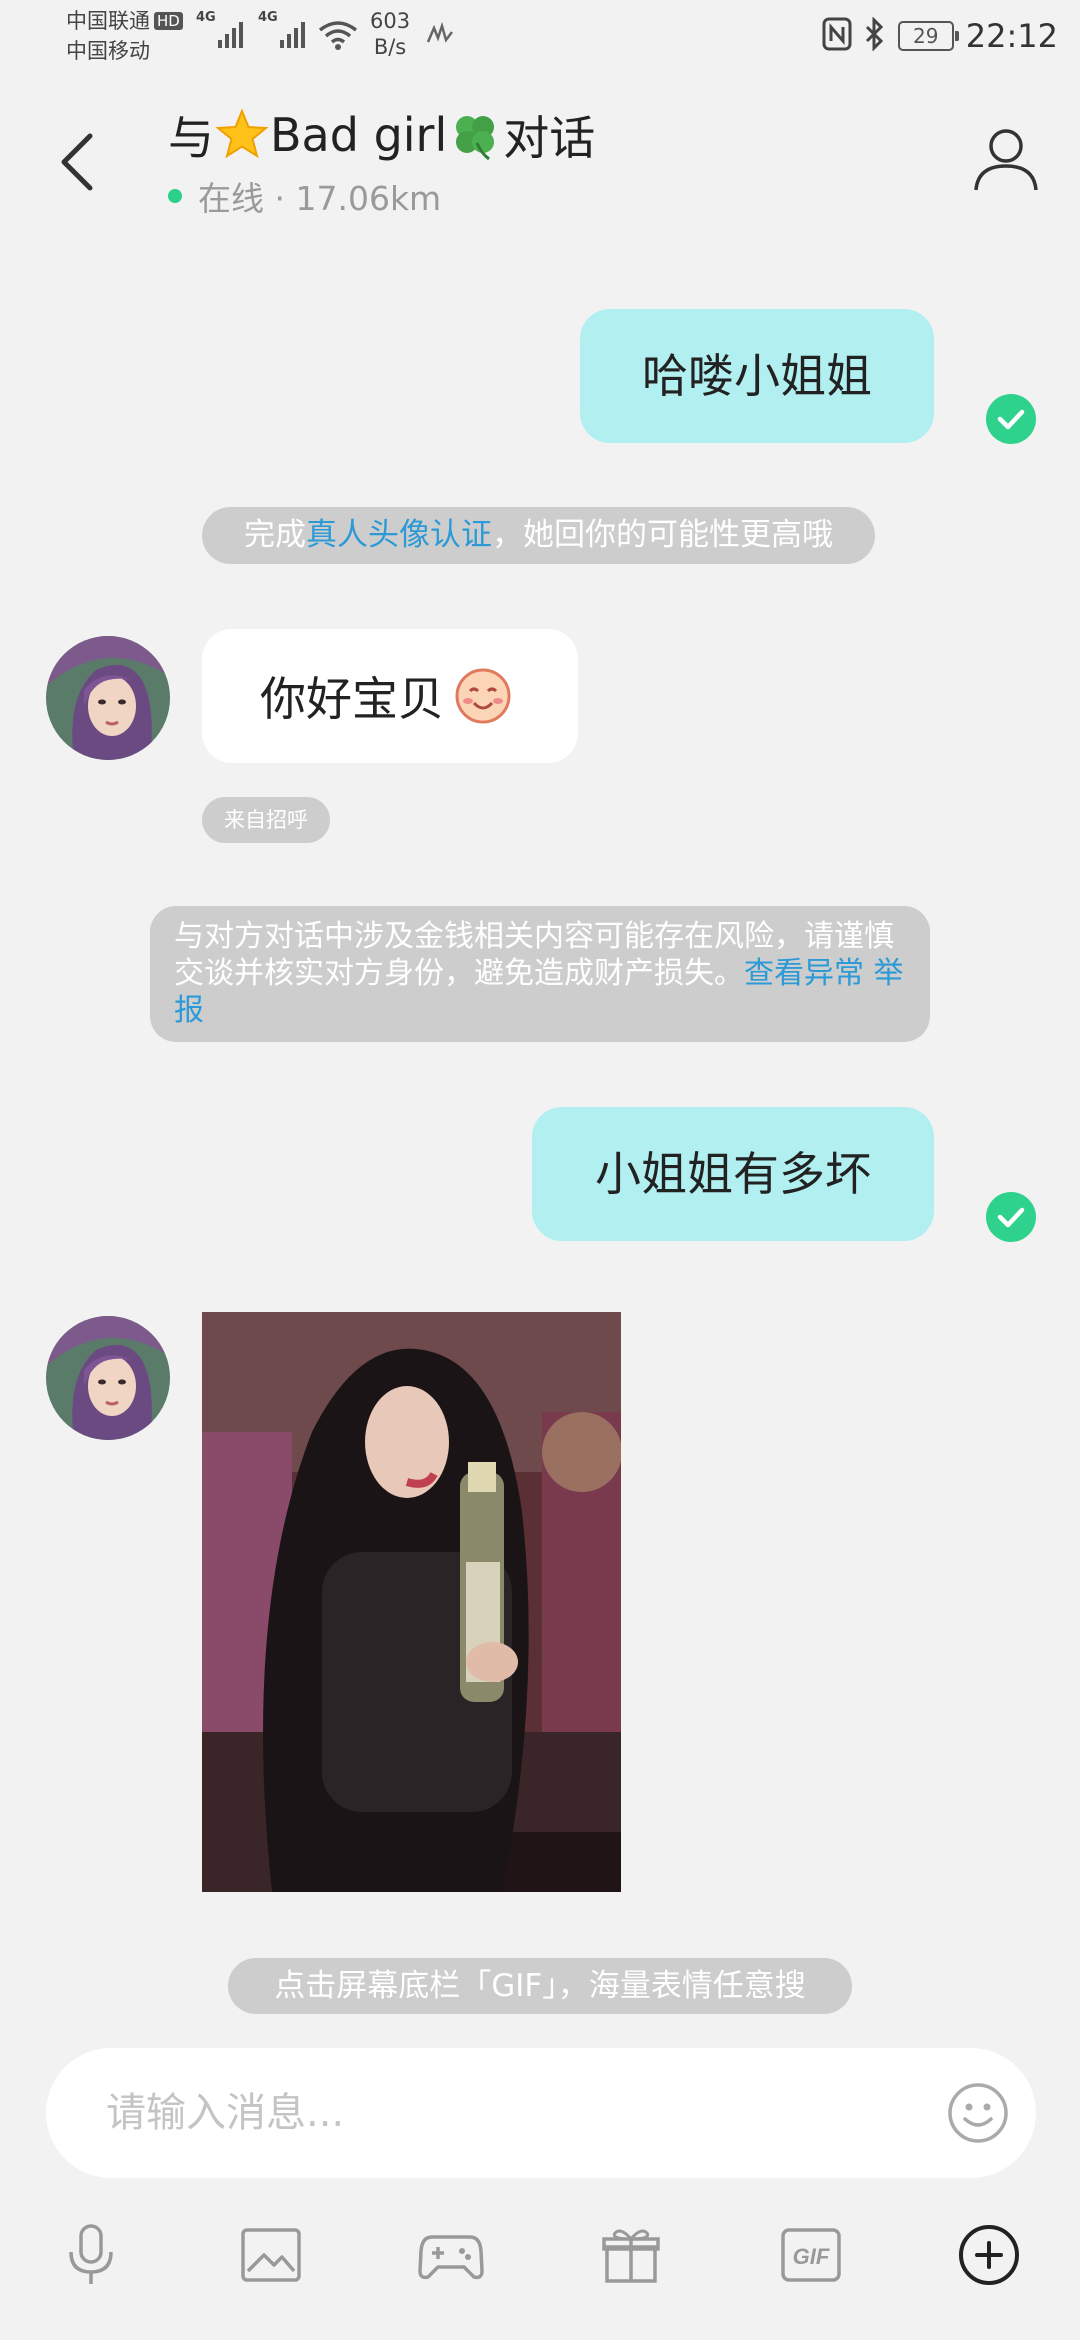 The height and width of the screenshot is (2340, 1080). I want to click on signal-1-icon: 4G, so click(221, 33).